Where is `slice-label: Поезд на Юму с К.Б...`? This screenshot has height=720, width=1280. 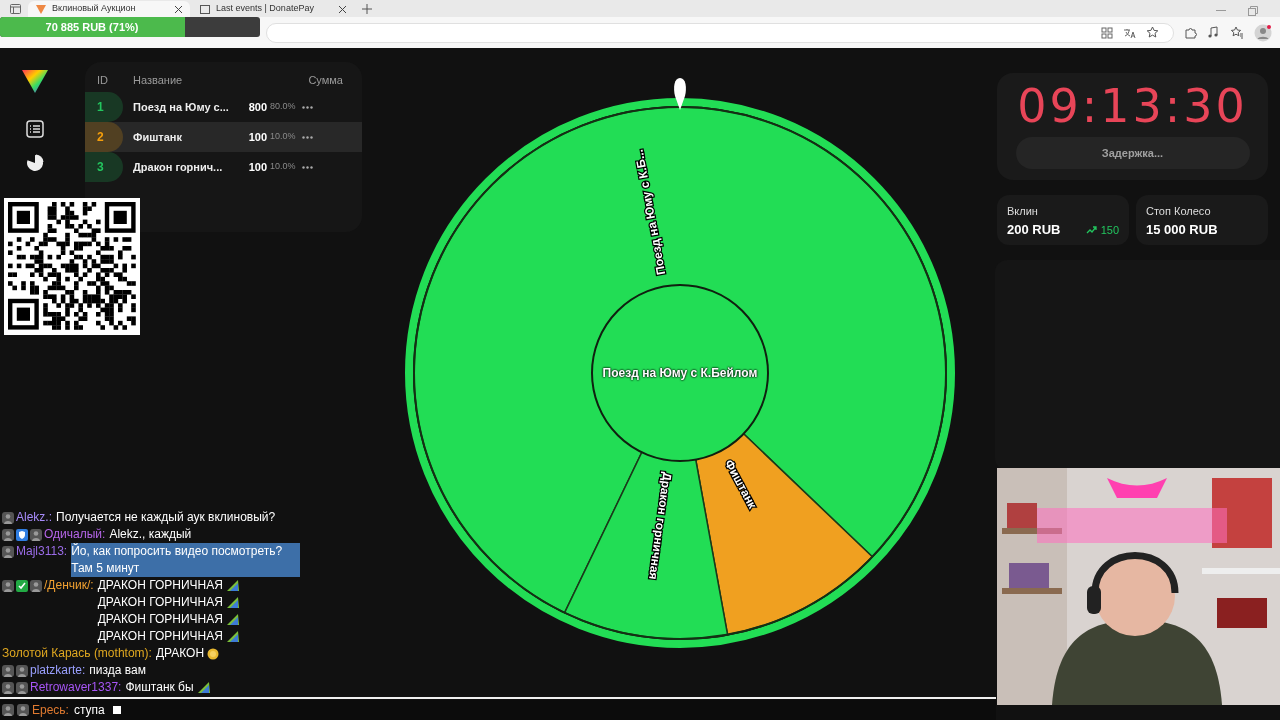
slice-label: Поезд на Юму с К.Б... is located at coordinates (650, 212).